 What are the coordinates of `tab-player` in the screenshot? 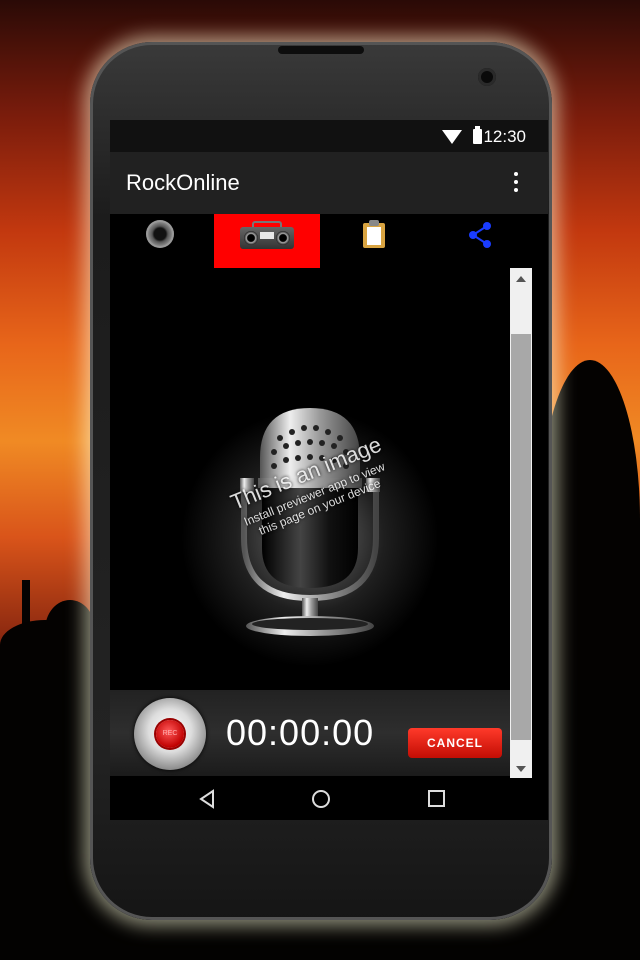 It's located at (160, 241).